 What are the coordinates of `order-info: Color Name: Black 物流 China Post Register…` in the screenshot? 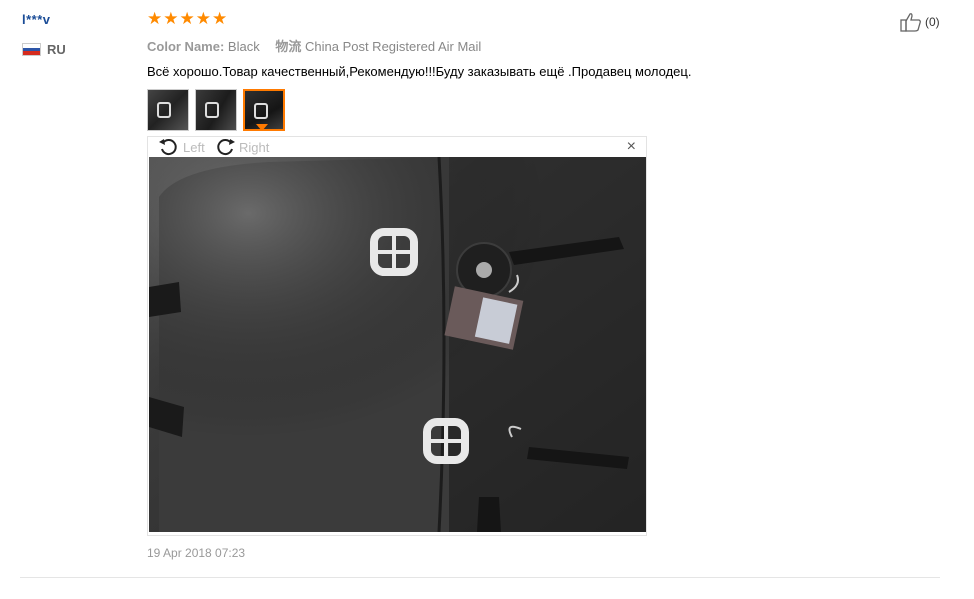 It's located at (547, 45).